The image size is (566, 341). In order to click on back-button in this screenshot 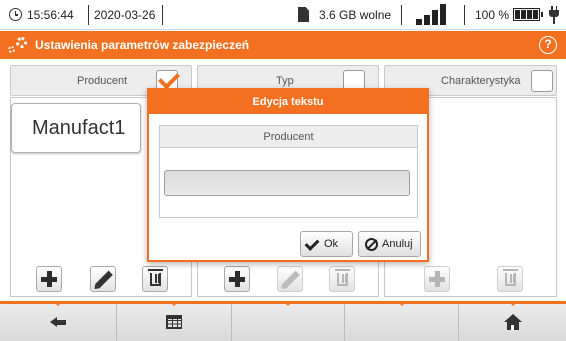, I will do `click(58, 321)`.